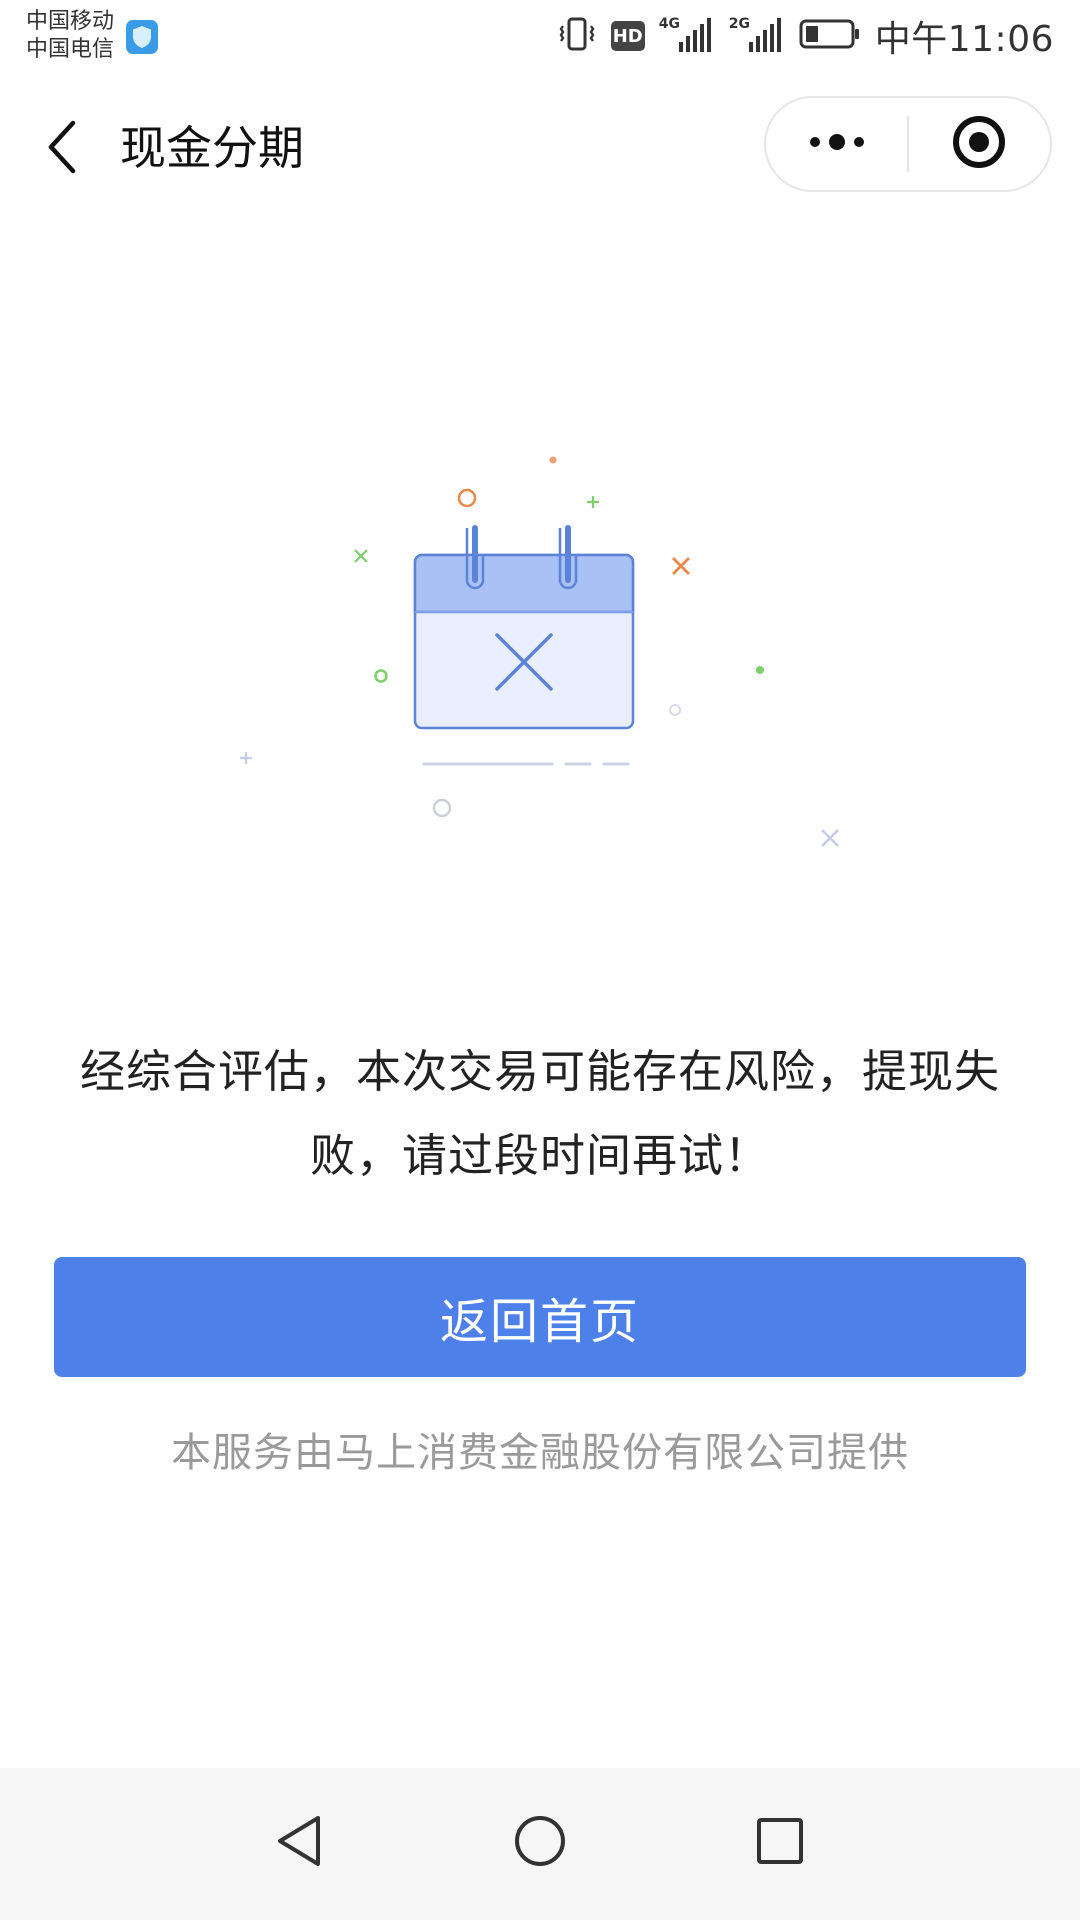  What do you see at coordinates (70, 49) in the screenshot?
I see `carrier-2: 中国电信` at bounding box center [70, 49].